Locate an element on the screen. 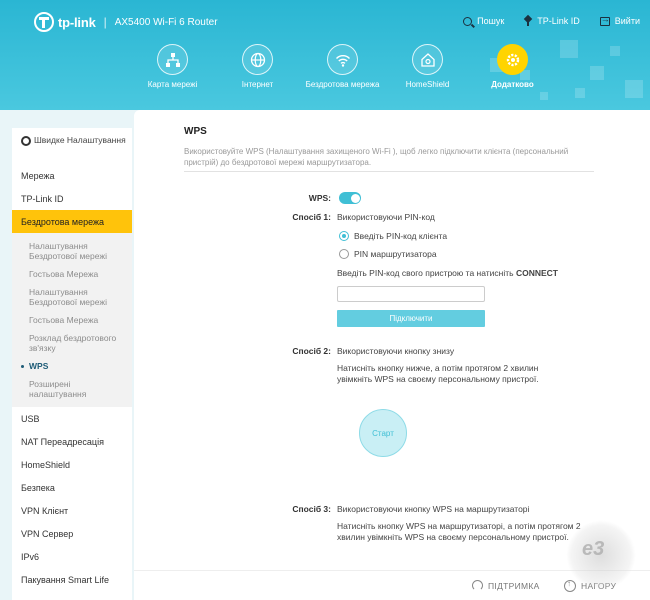  connect-button: Підключити is located at coordinates (411, 318).